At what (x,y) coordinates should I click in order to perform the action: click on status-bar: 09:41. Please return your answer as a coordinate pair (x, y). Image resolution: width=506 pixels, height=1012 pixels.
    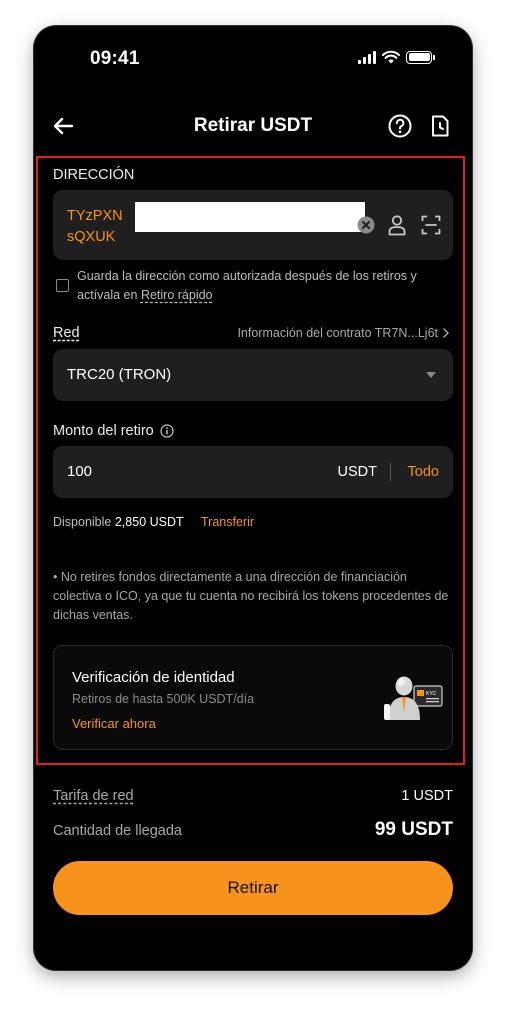
    Looking at the image, I should click on (253, 58).